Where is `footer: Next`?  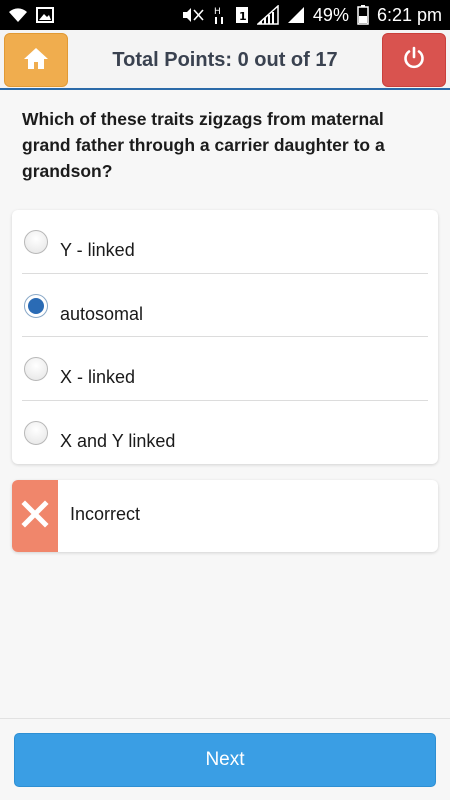
footer: Next is located at coordinates (225, 759).